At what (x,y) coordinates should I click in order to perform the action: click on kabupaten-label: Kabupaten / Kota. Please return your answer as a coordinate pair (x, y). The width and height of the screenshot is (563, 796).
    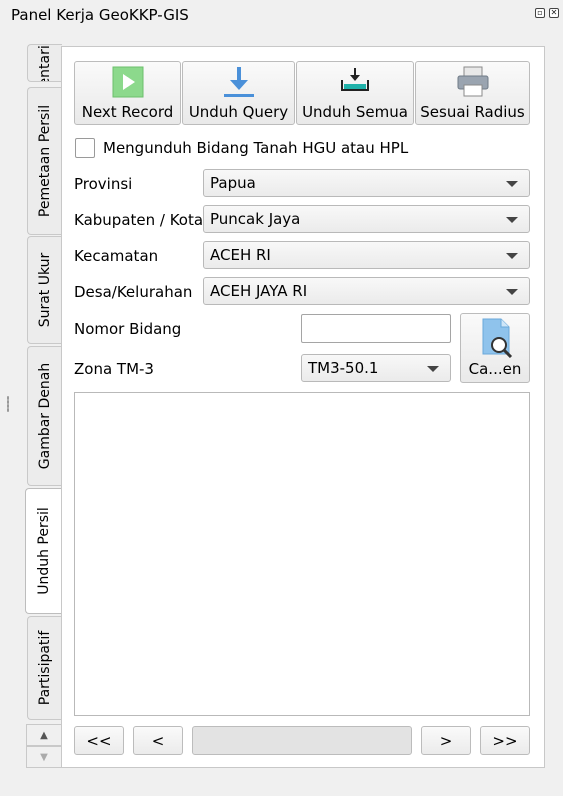
    Looking at the image, I should click on (139, 220).